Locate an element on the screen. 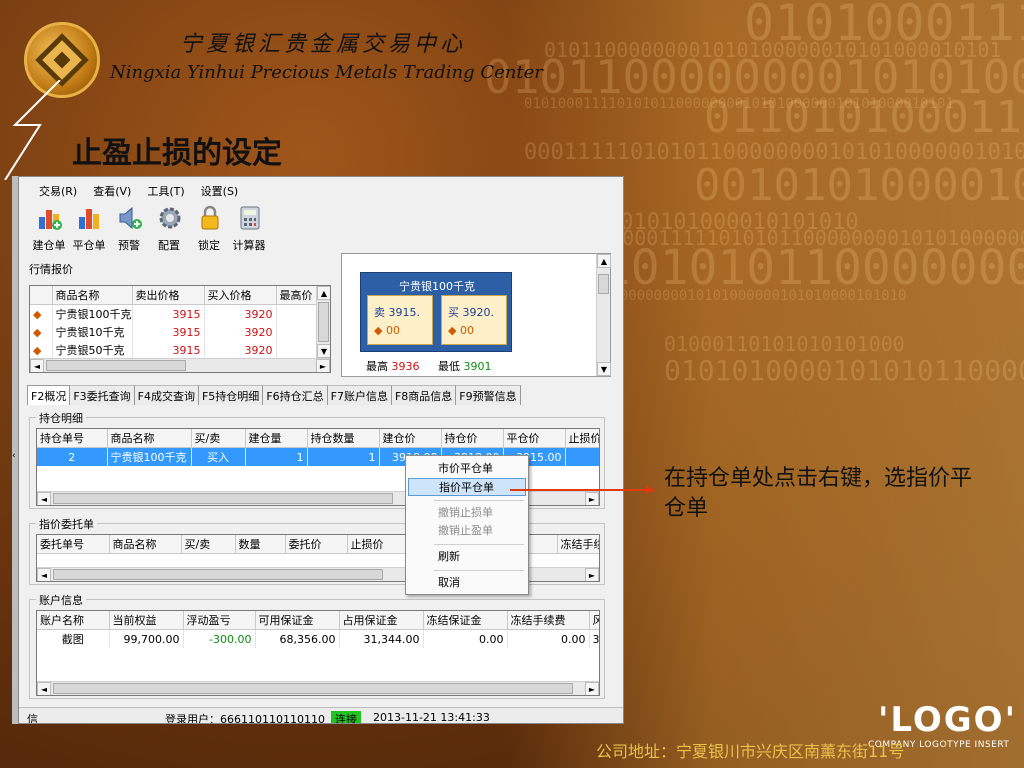 The height and width of the screenshot is (768, 1024). high-price: 最高 3936 is located at coordinates (393, 366).